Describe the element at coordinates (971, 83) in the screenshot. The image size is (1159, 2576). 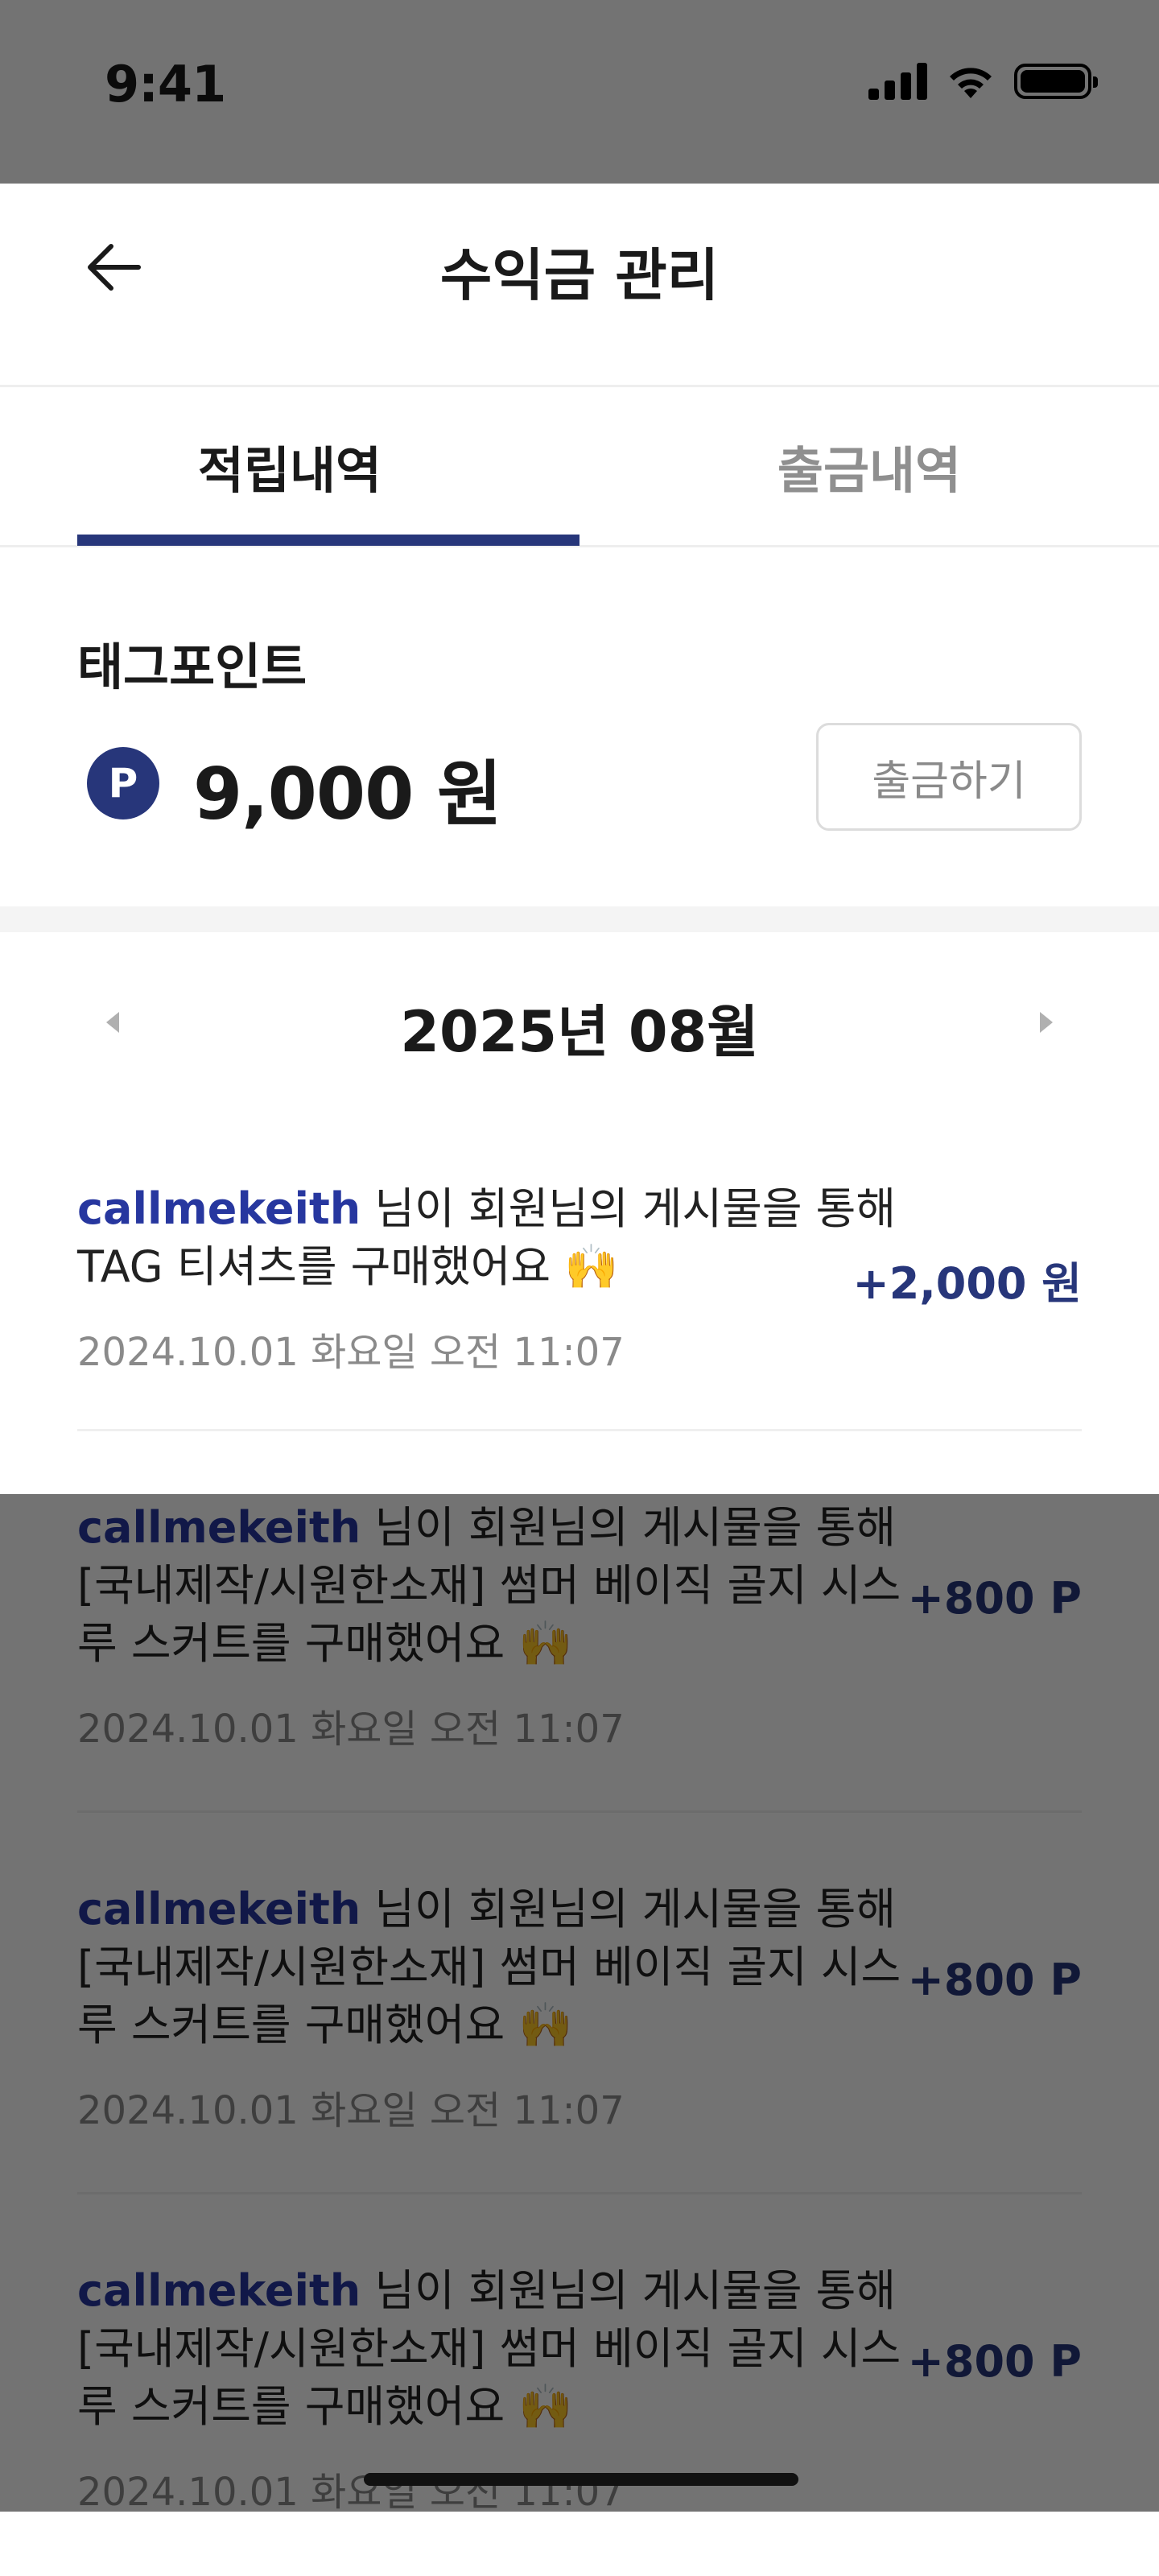
I see `wifi-icon` at that location.